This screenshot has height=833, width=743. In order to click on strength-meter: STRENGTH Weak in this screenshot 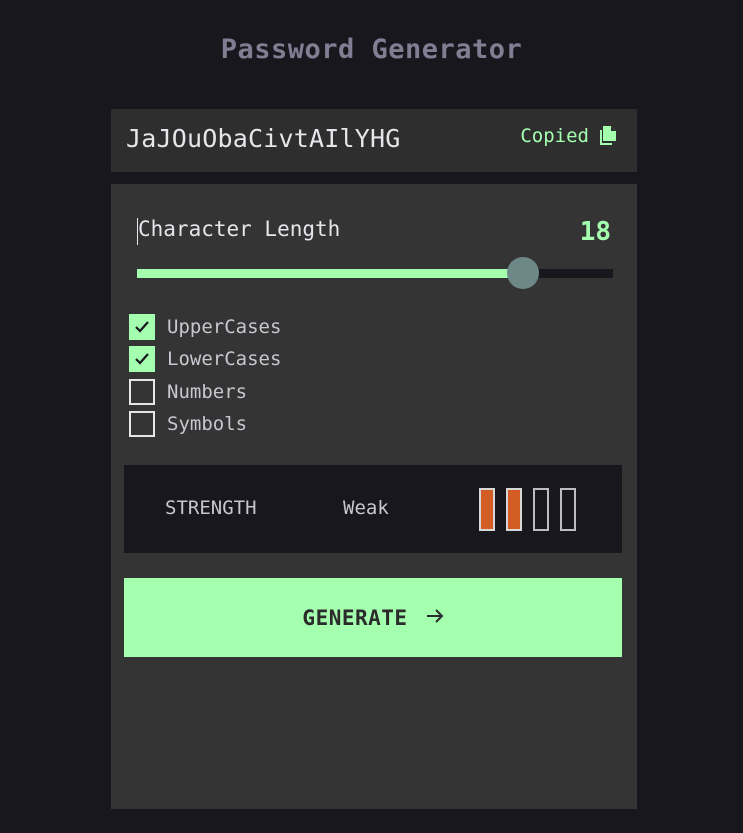, I will do `click(373, 509)`.